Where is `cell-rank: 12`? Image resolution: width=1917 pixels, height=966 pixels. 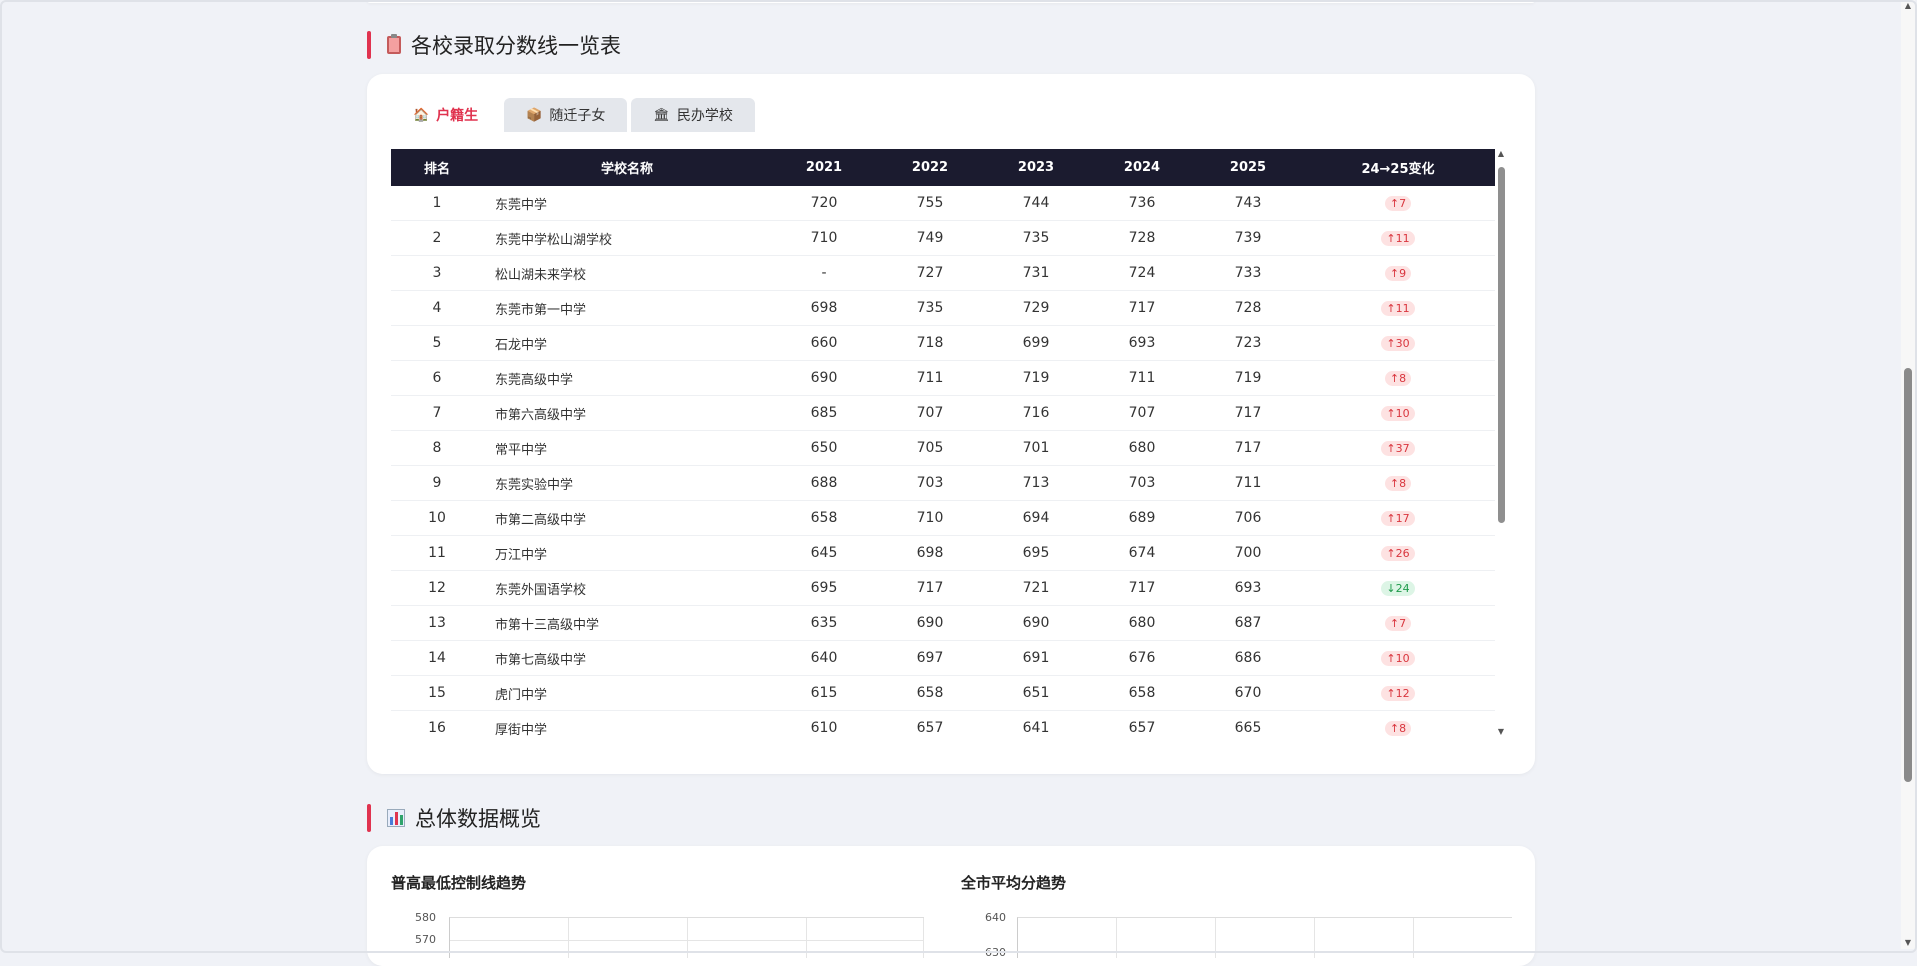
cell-rank: 12 is located at coordinates (437, 588).